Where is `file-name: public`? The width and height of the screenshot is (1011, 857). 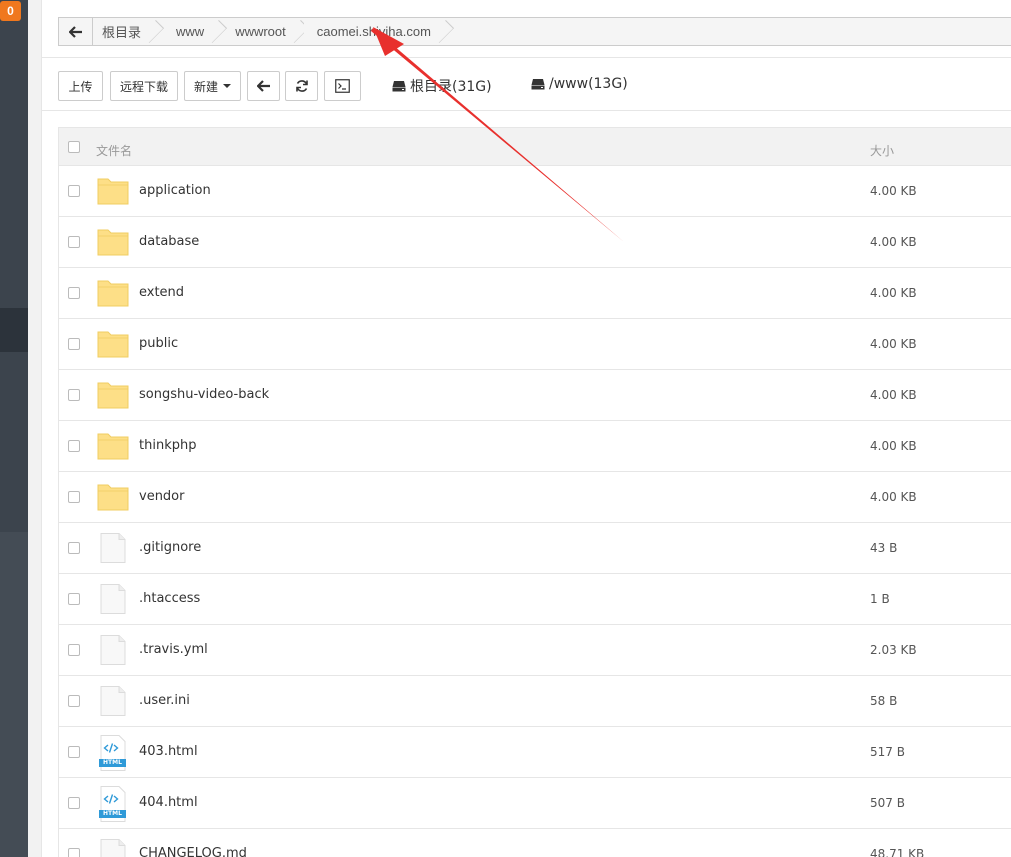
file-name: public is located at coordinates (158, 343).